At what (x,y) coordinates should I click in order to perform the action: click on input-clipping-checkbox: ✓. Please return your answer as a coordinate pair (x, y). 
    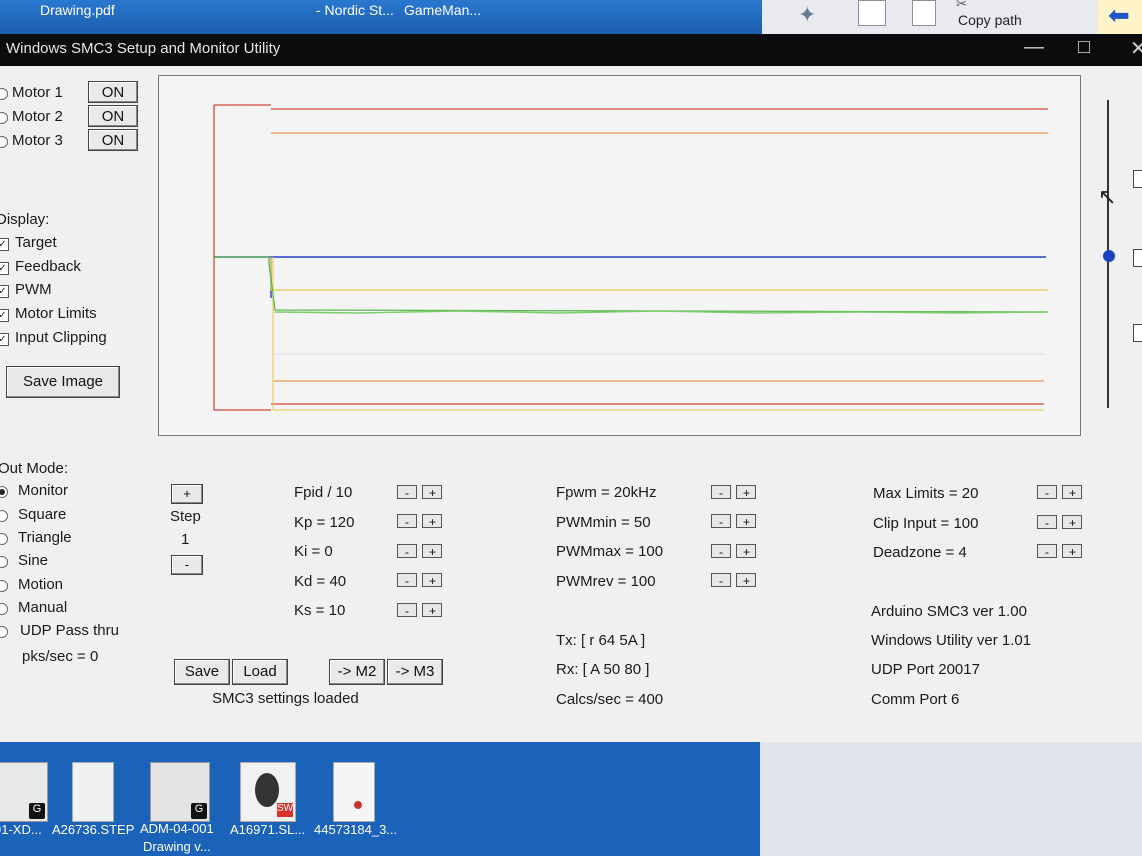
    Looking at the image, I should click on (4, 339).